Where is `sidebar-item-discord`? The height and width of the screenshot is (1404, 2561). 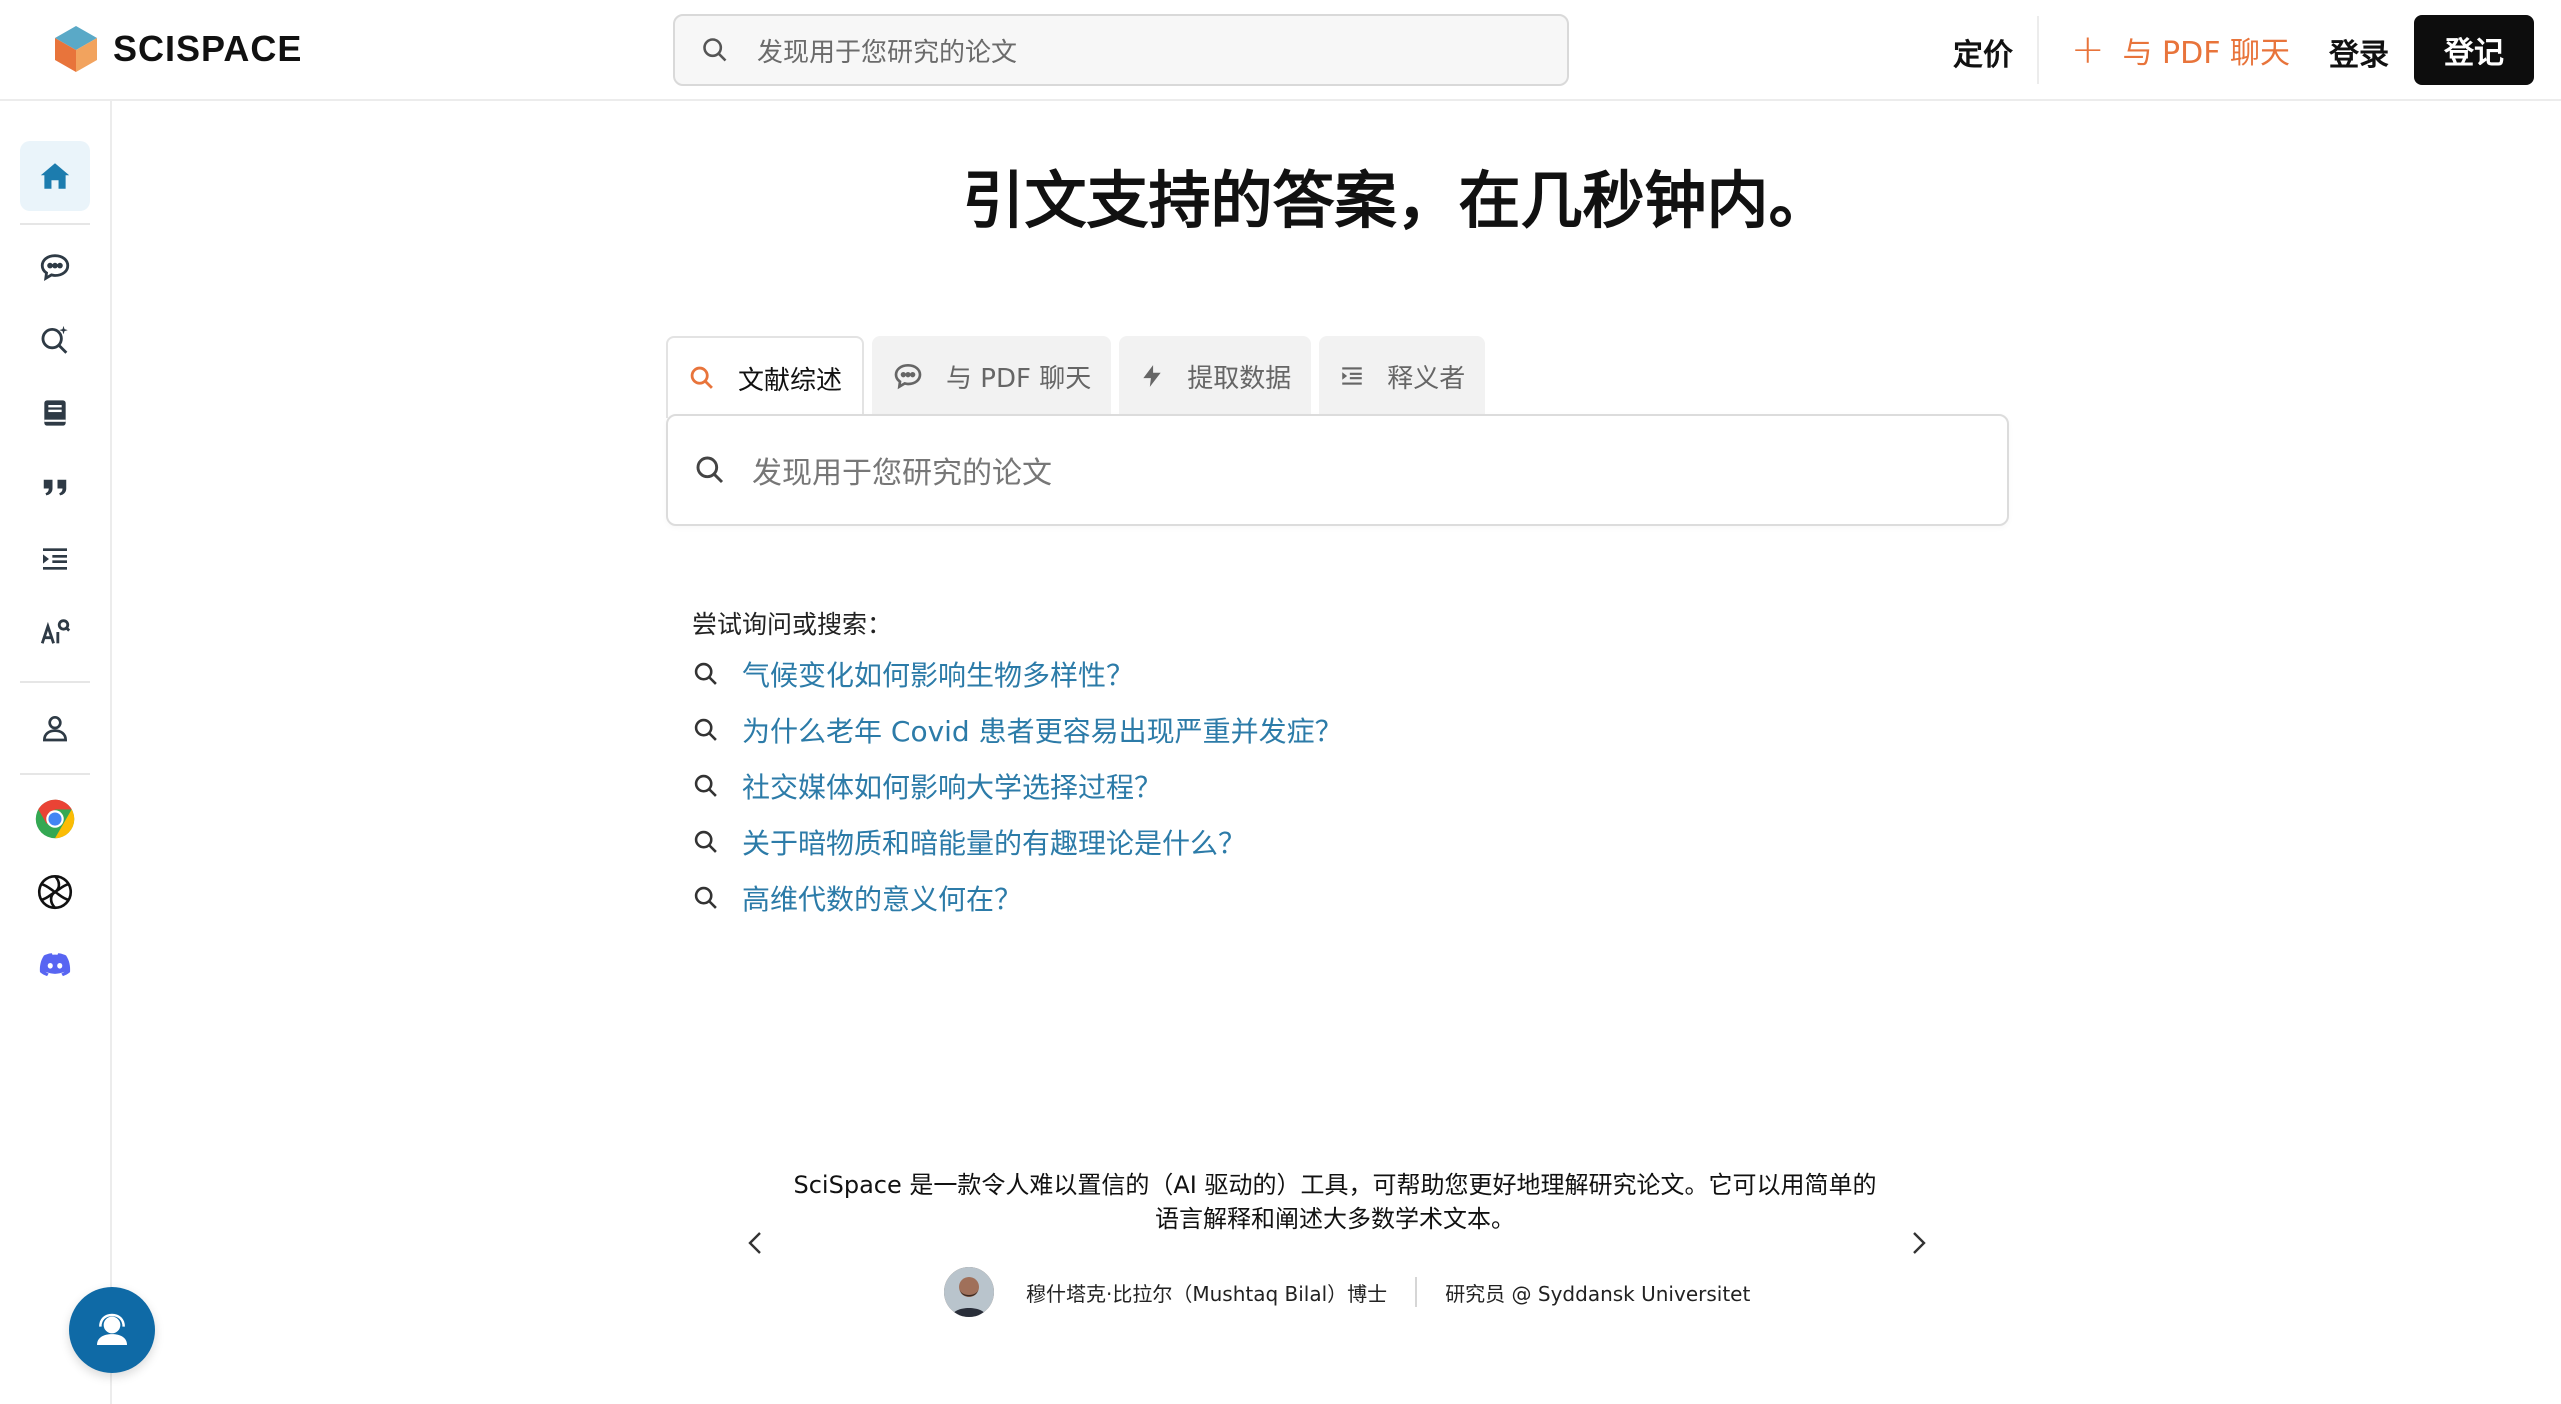
sidebar-item-discord is located at coordinates (55, 965).